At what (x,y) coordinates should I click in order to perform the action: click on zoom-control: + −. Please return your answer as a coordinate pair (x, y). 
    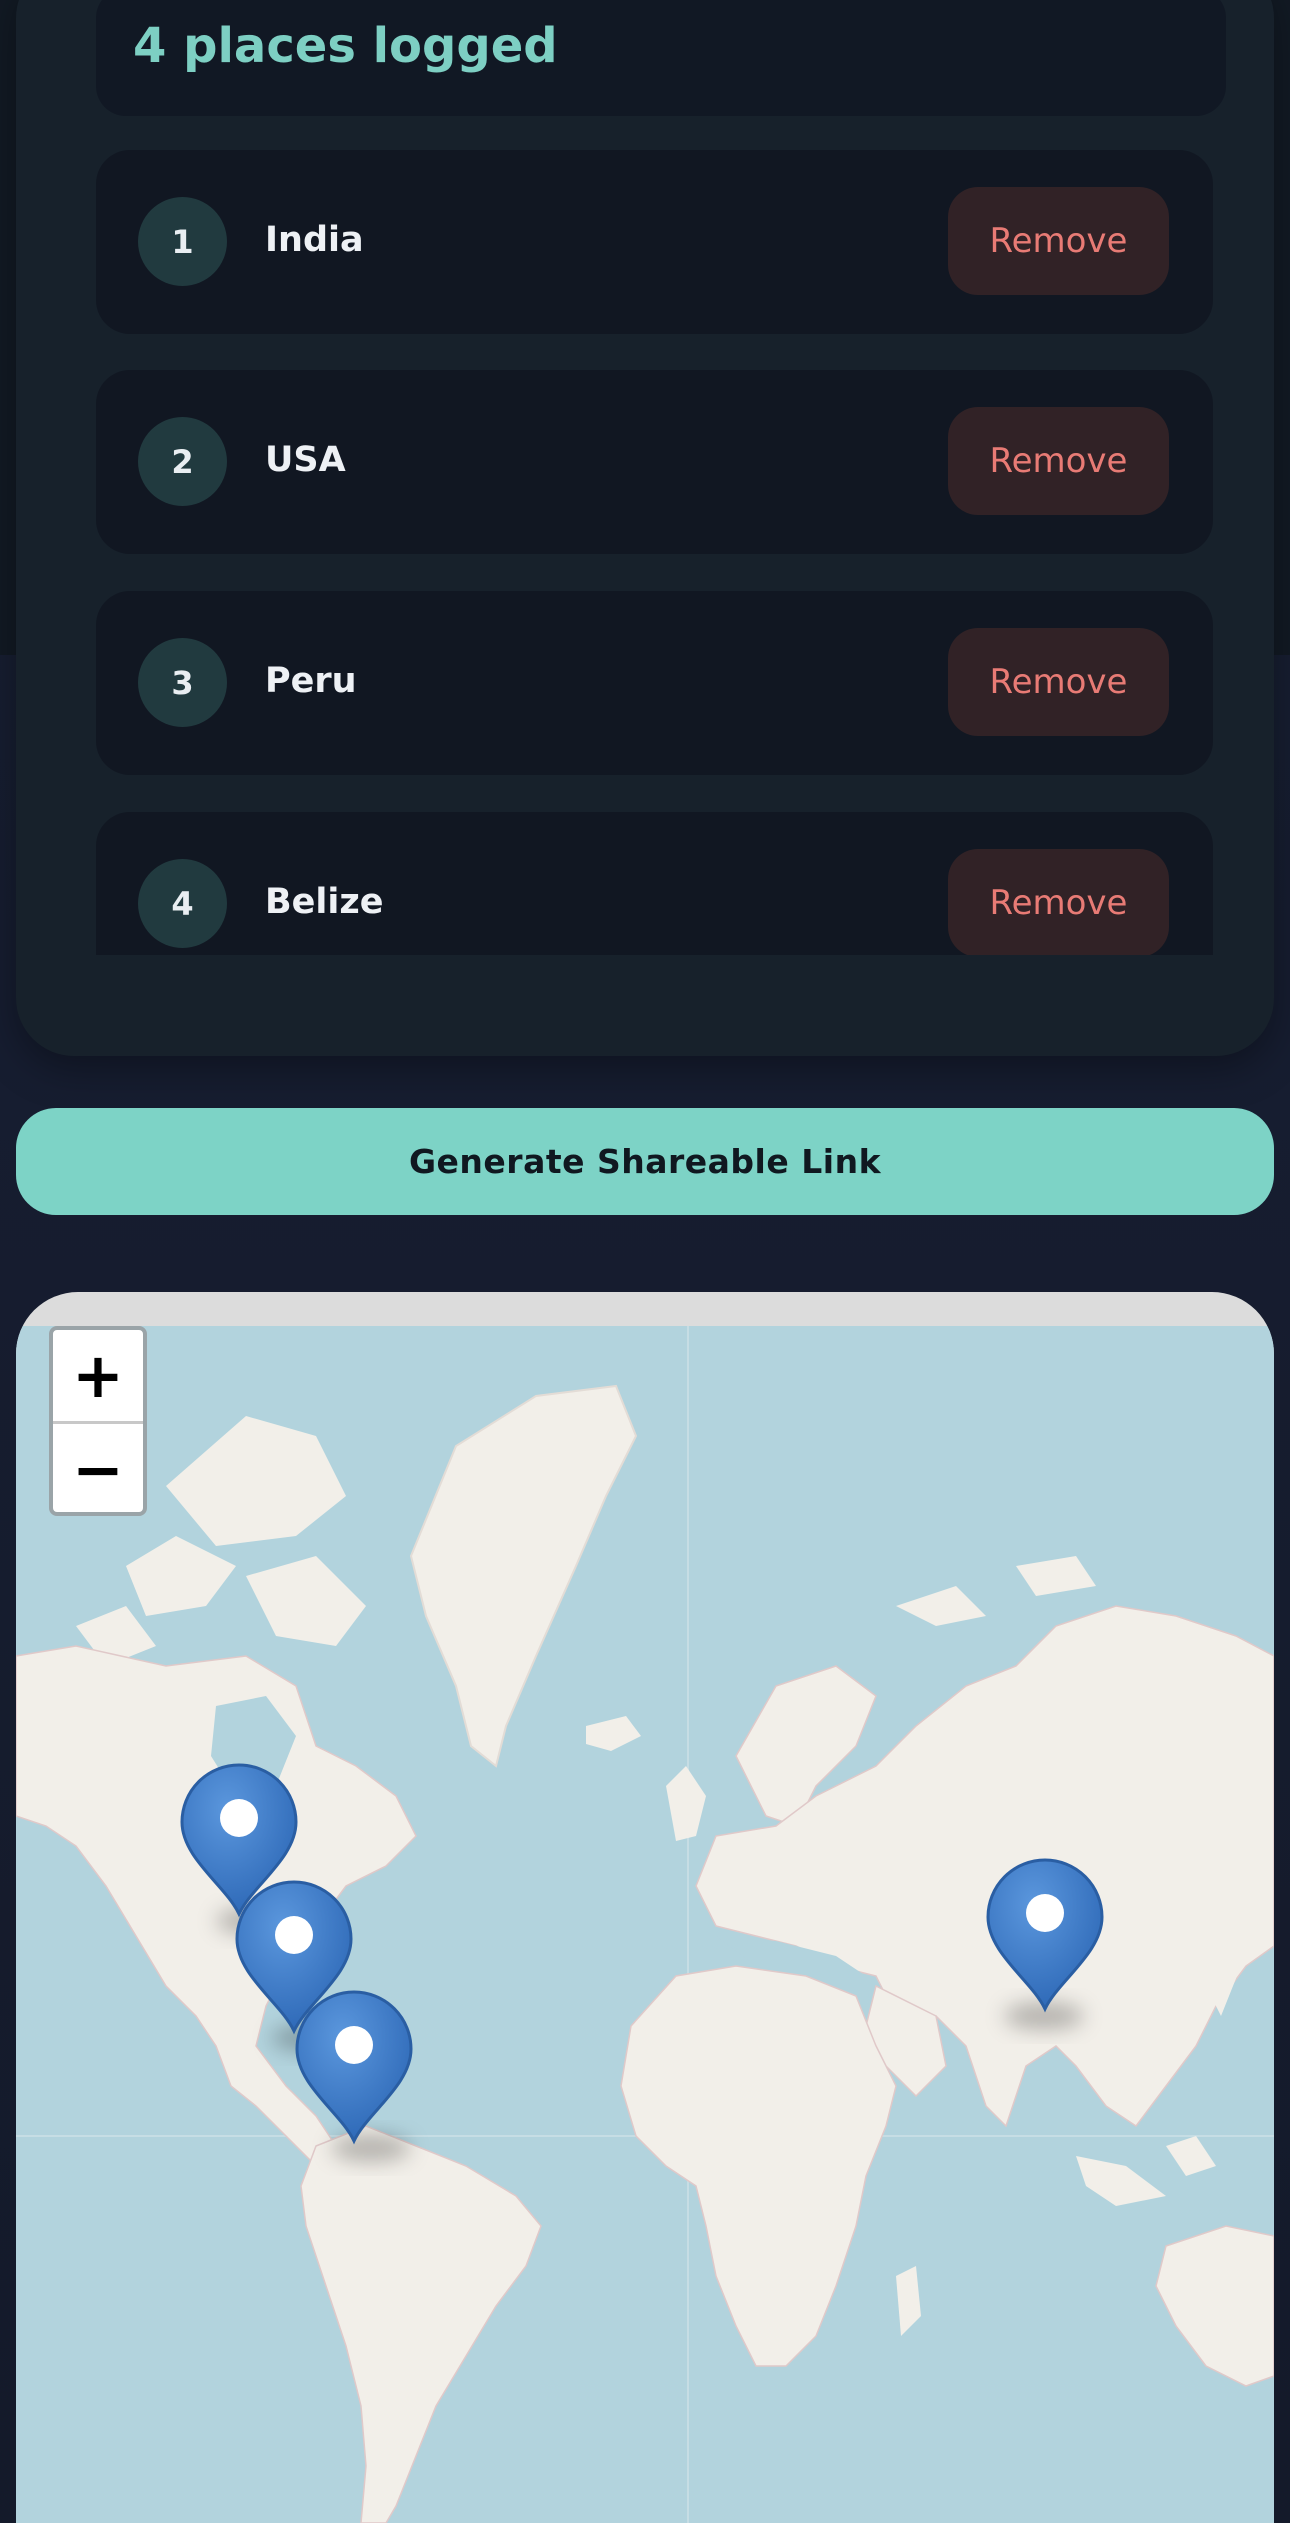
    Looking at the image, I should click on (98, 1421).